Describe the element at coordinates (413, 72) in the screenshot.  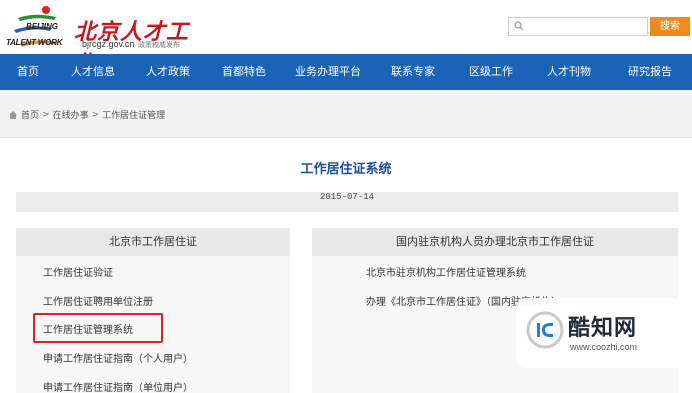
I see `nav-item-contact-experts: 联系专家` at that location.